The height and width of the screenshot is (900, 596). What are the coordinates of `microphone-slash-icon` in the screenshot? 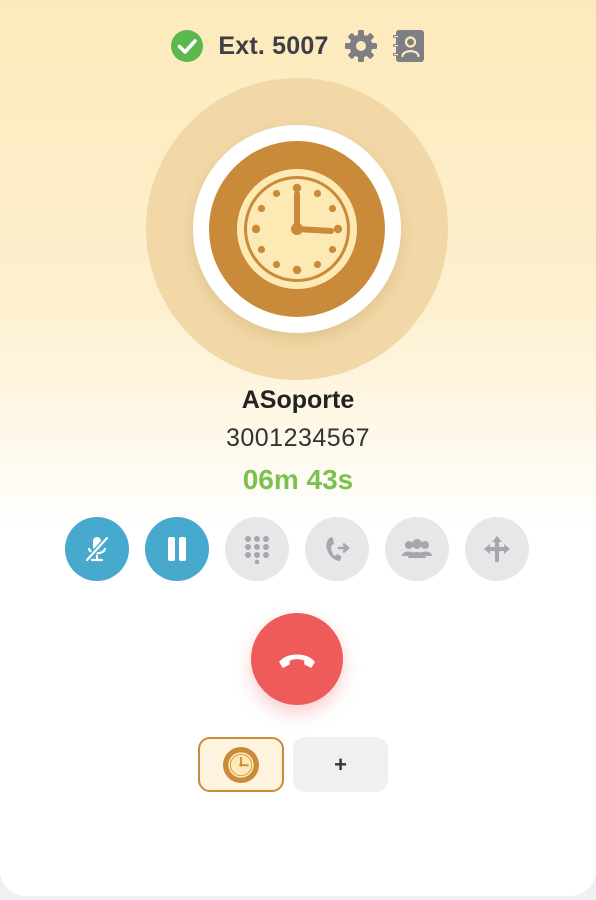 It's located at (97, 549).